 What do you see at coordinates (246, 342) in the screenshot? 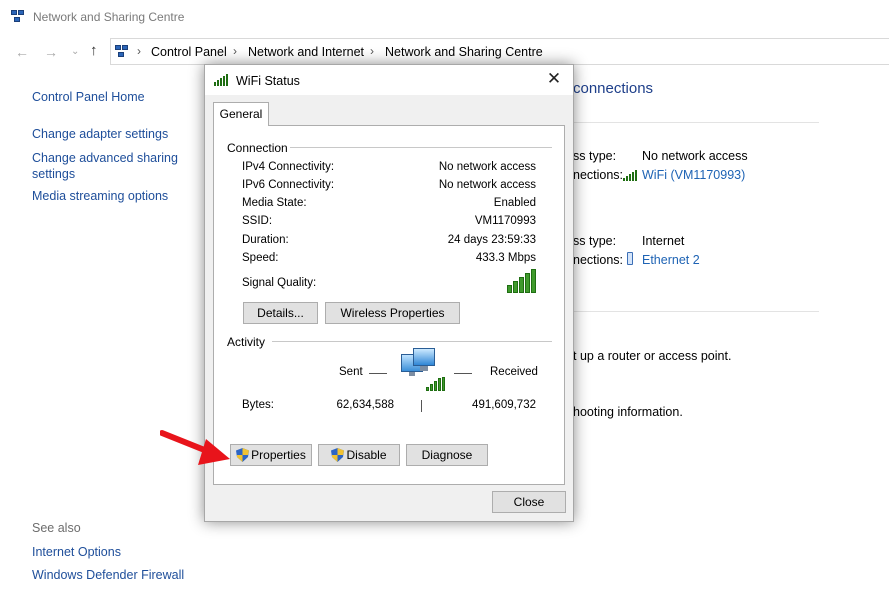
I see `activity-group-heading: Activity` at bounding box center [246, 342].